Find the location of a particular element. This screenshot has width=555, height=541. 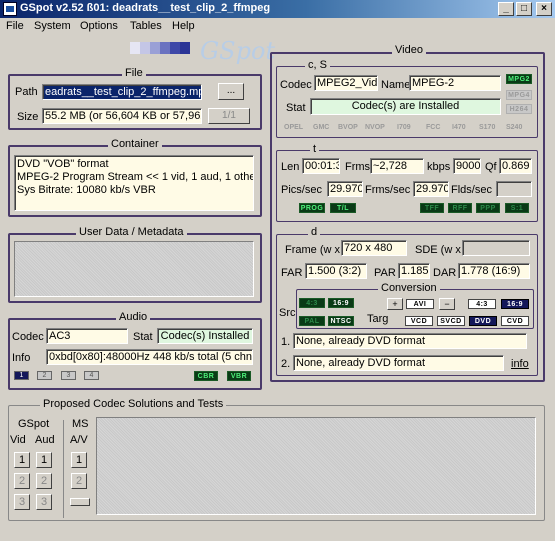

audio-codec-label: Codec is located at coordinates (28, 337).